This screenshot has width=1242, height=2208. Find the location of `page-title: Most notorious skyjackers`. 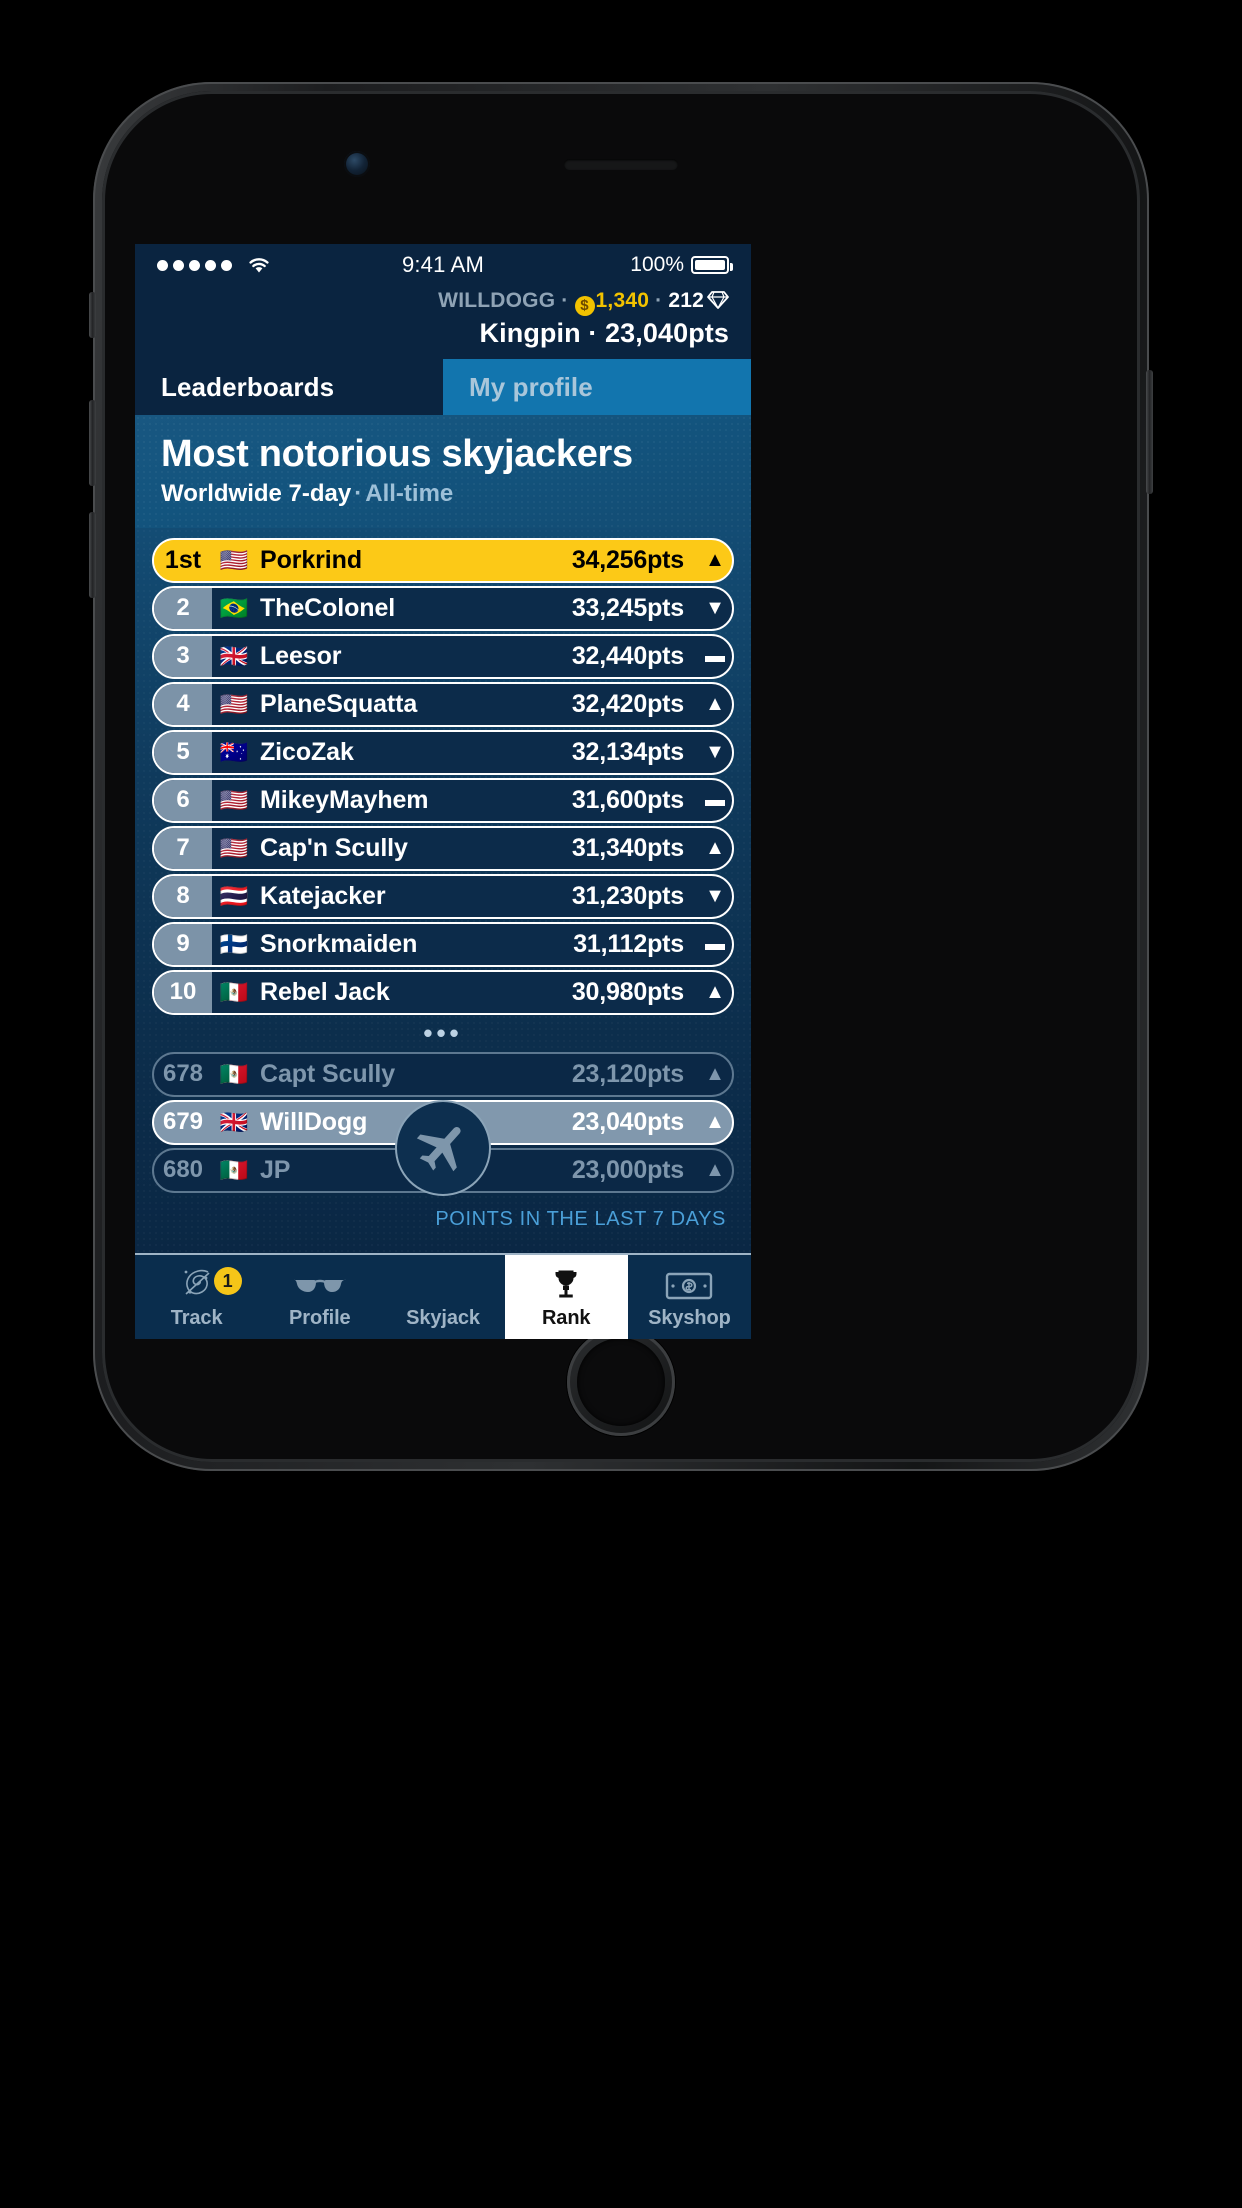

page-title: Most notorious skyjackers is located at coordinates (397, 454).